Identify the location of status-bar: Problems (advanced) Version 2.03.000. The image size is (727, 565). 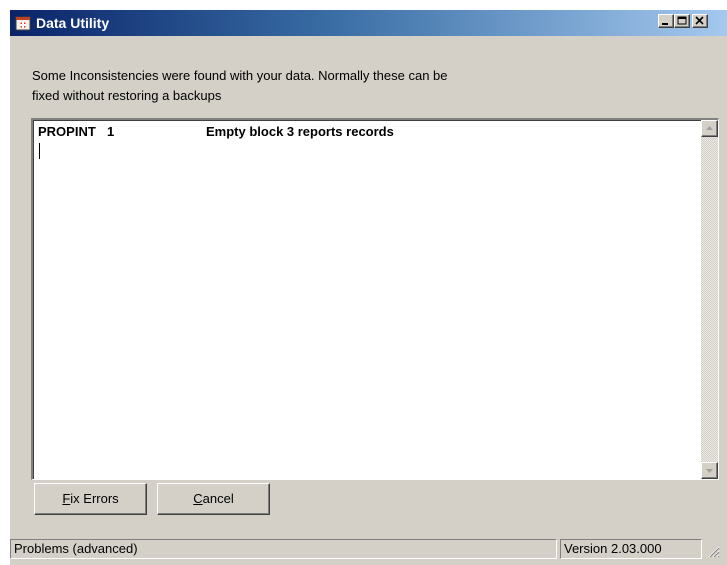
(368, 550).